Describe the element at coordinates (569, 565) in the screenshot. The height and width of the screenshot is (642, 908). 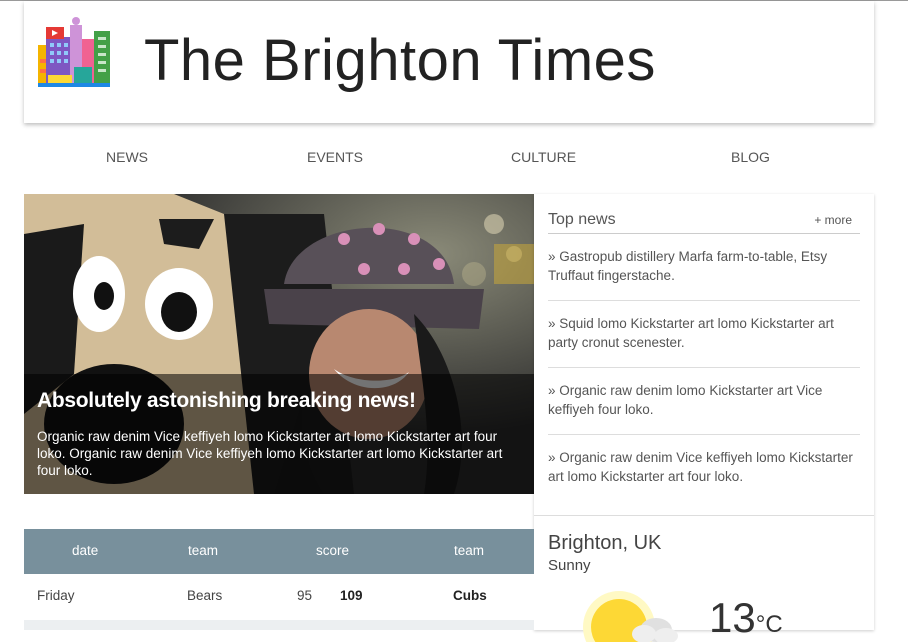
I see `weather-condition: Sunny` at that location.